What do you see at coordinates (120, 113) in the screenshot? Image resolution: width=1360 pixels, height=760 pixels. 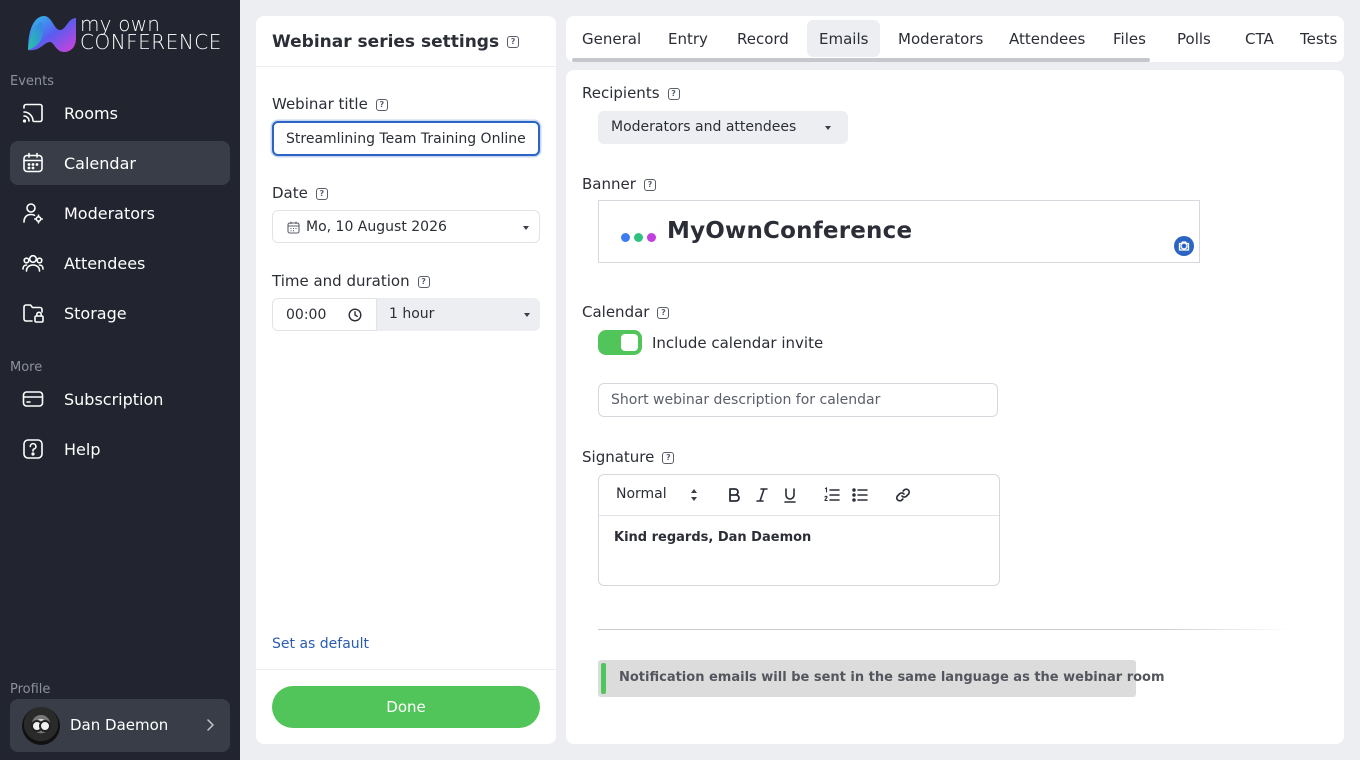 I see `sidebar-item-rooms: Rooms` at bounding box center [120, 113].